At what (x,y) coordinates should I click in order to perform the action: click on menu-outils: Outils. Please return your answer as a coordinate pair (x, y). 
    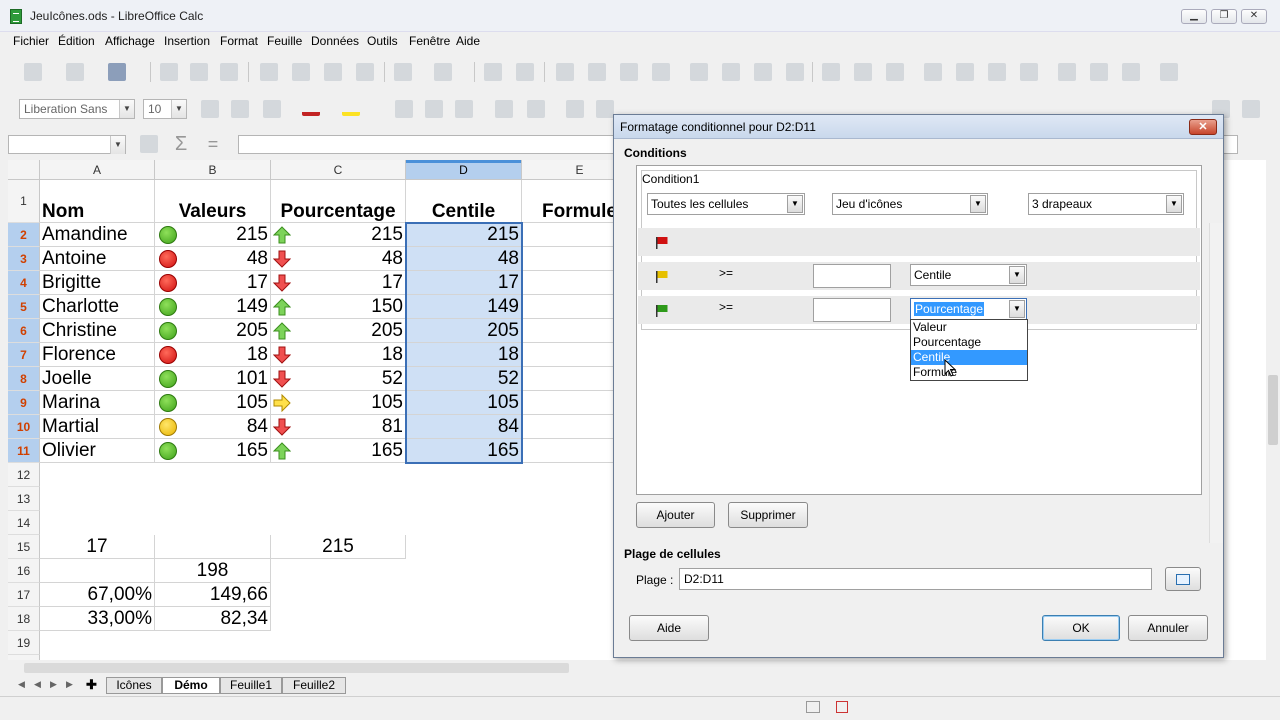
    Looking at the image, I should click on (382, 41).